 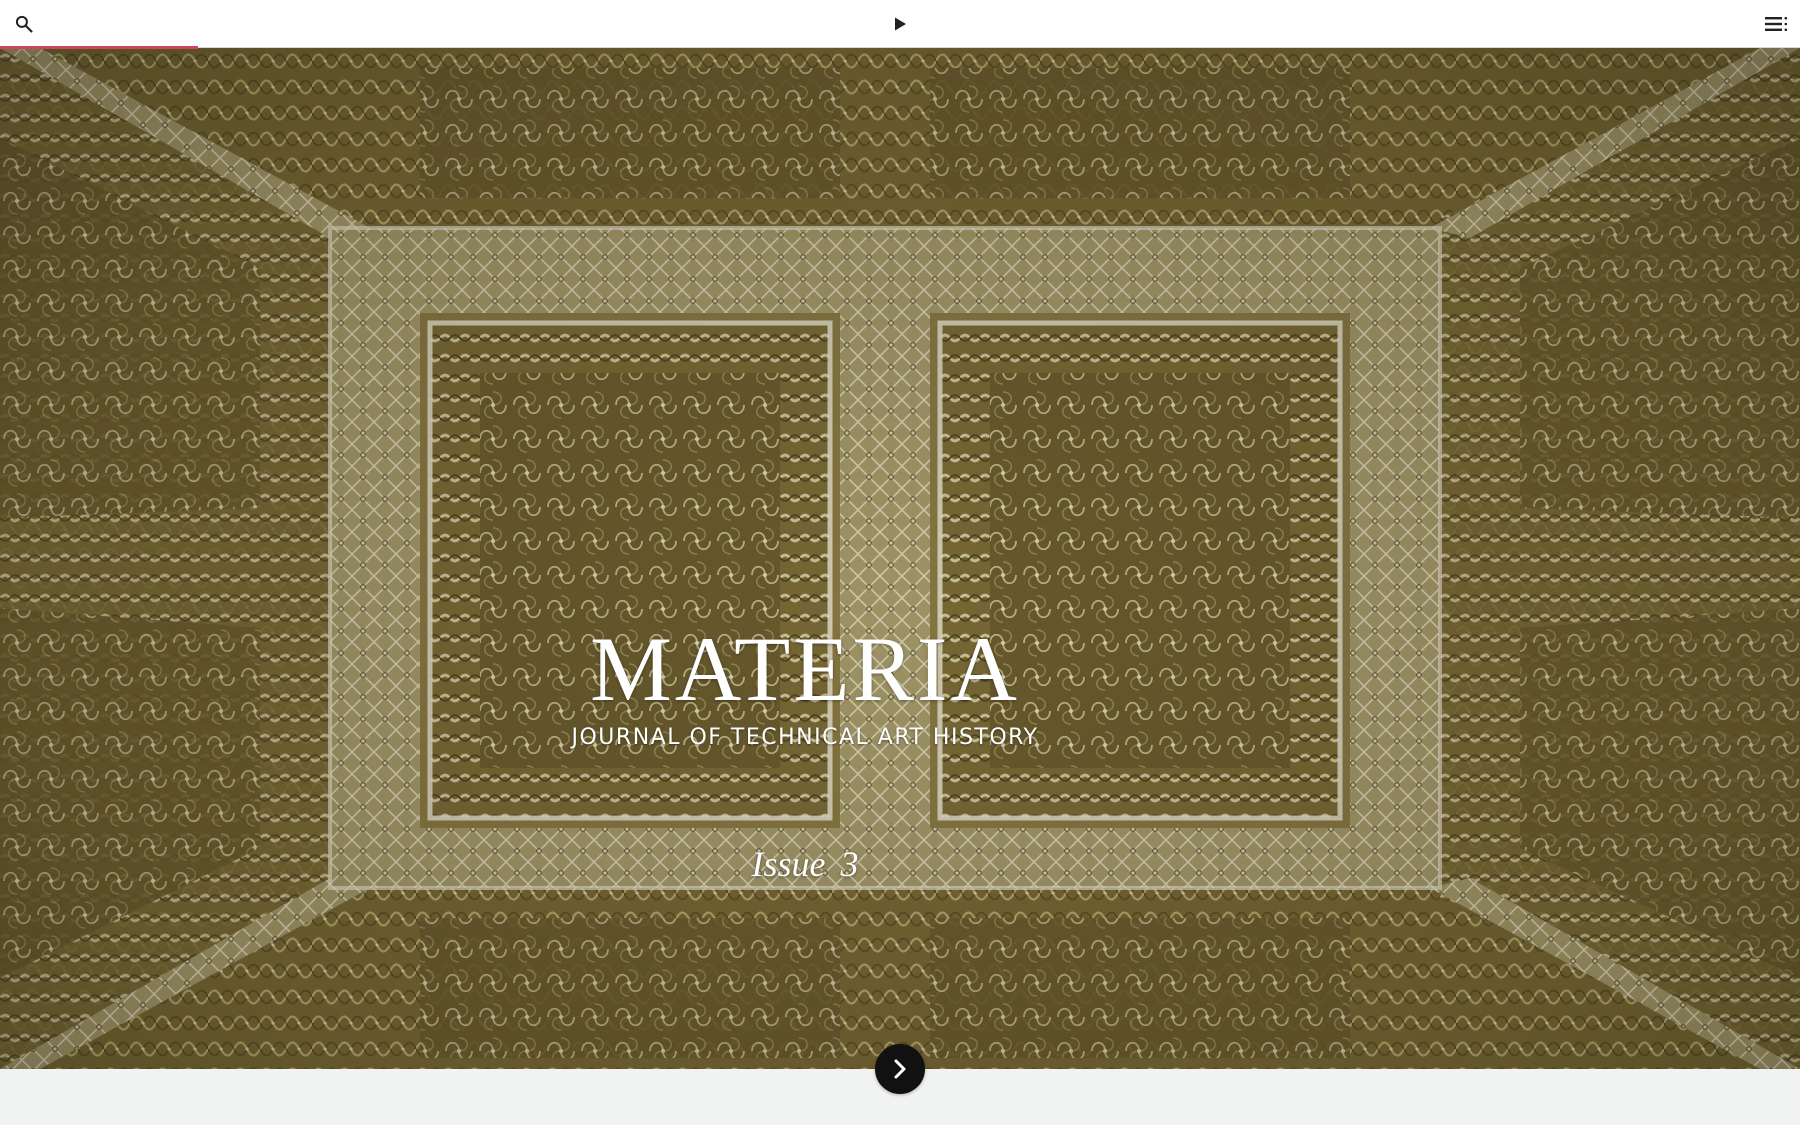 What do you see at coordinates (805, 864) in the screenshot?
I see `issue-label: Issue 3` at bounding box center [805, 864].